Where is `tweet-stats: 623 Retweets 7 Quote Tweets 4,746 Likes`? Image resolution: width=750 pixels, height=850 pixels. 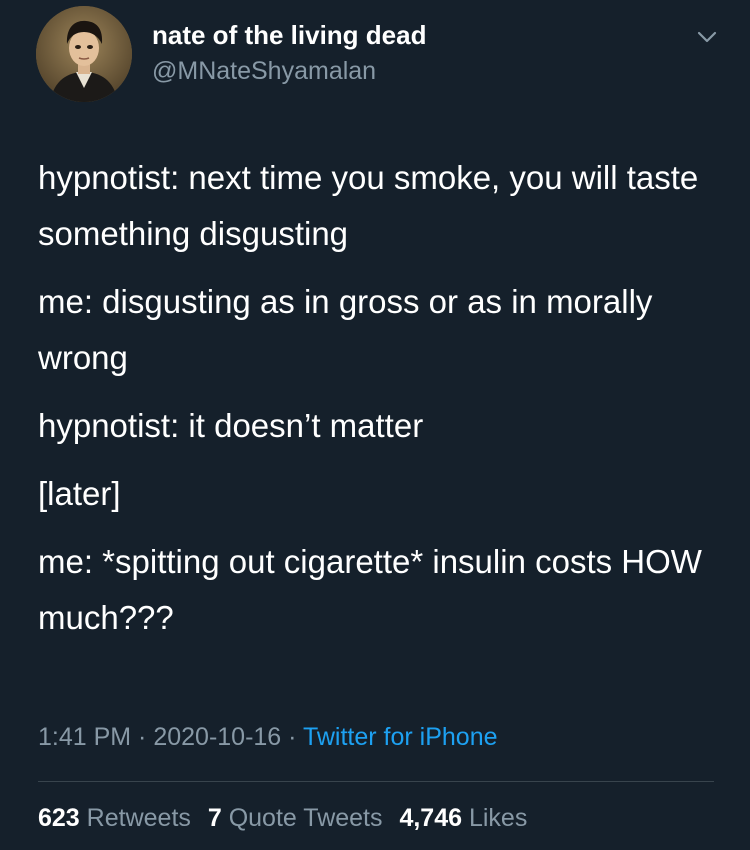 tweet-stats: 623 Retweets 7 Quote Tweets 4,746 Likes is located at coordinates (287, 818).